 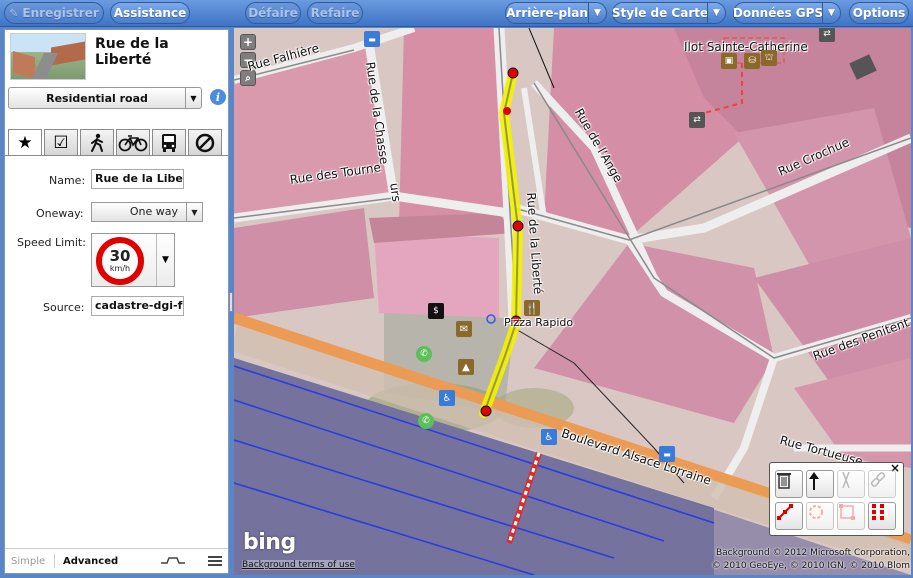 I want to click on speed-limit-sign: 30 km/h, so click(x=120, y=261).